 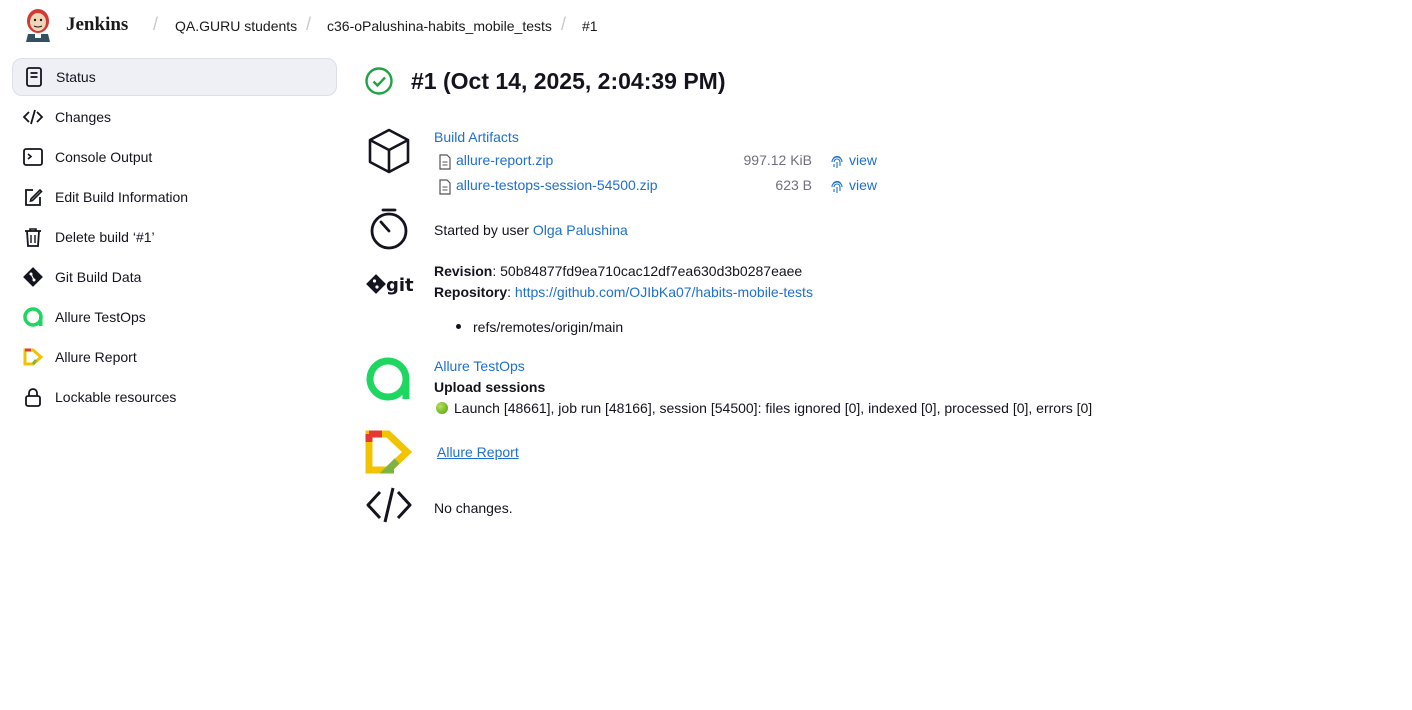 What do you see at coordinates (100, 317) in the screenshot?
I see `sidebar-item-label: Allure TestOps` at bounding box center [100, 317].